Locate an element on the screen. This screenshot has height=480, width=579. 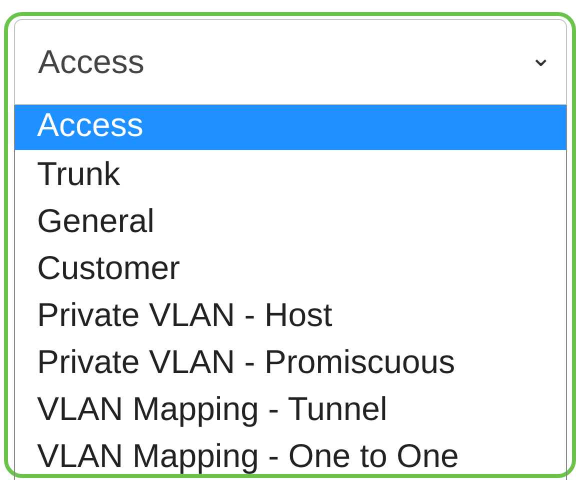
dropdown-option: Customer is located at coordinates (290, 267).